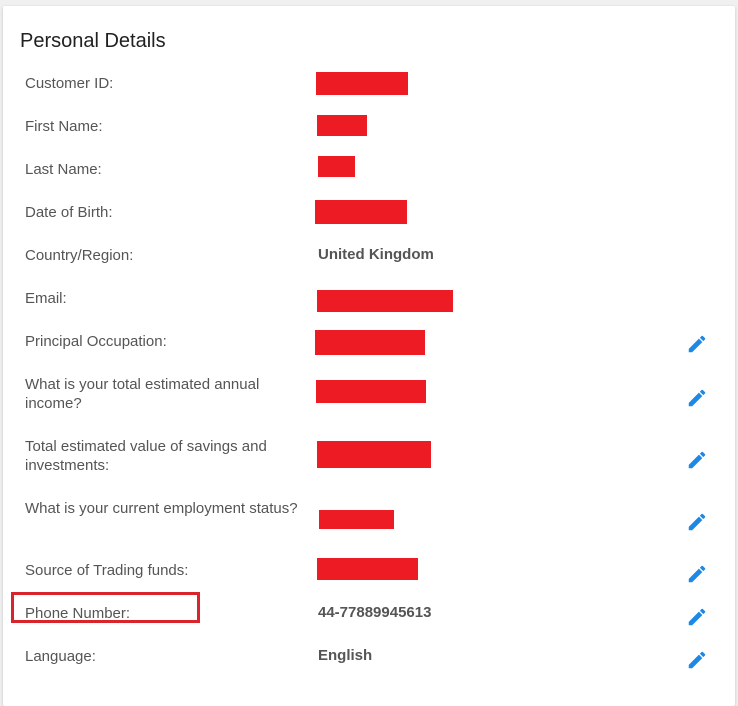 The height and width of the screenshot is (706, 738). Describe the element at coordinates (161, 508) in the screenshot. I see `employment-status-label: What is your current employment status?` at that location.